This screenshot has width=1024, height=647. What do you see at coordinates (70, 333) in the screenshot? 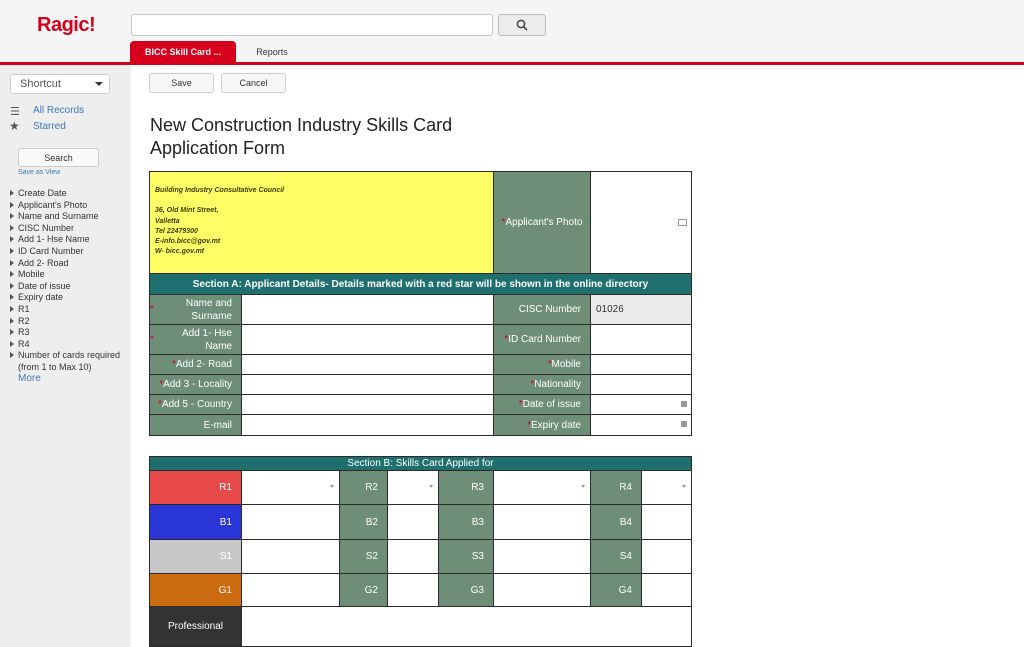
I see `sidebar-field-item: R3` at bounding box center [70, 333].